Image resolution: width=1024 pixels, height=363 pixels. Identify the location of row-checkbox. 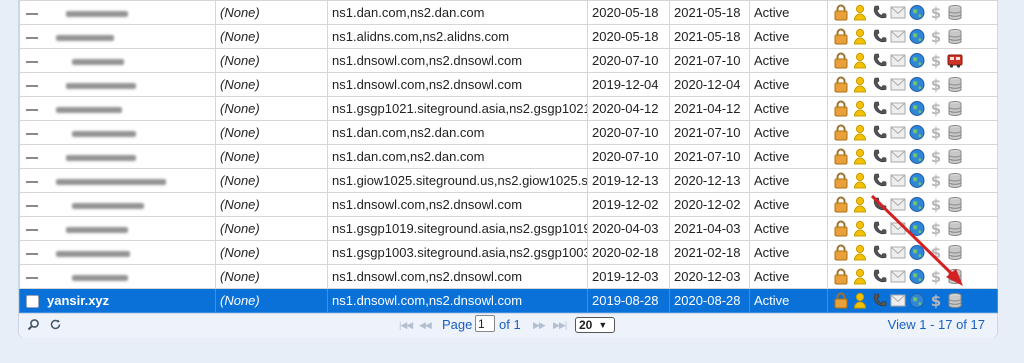
(32, 302).